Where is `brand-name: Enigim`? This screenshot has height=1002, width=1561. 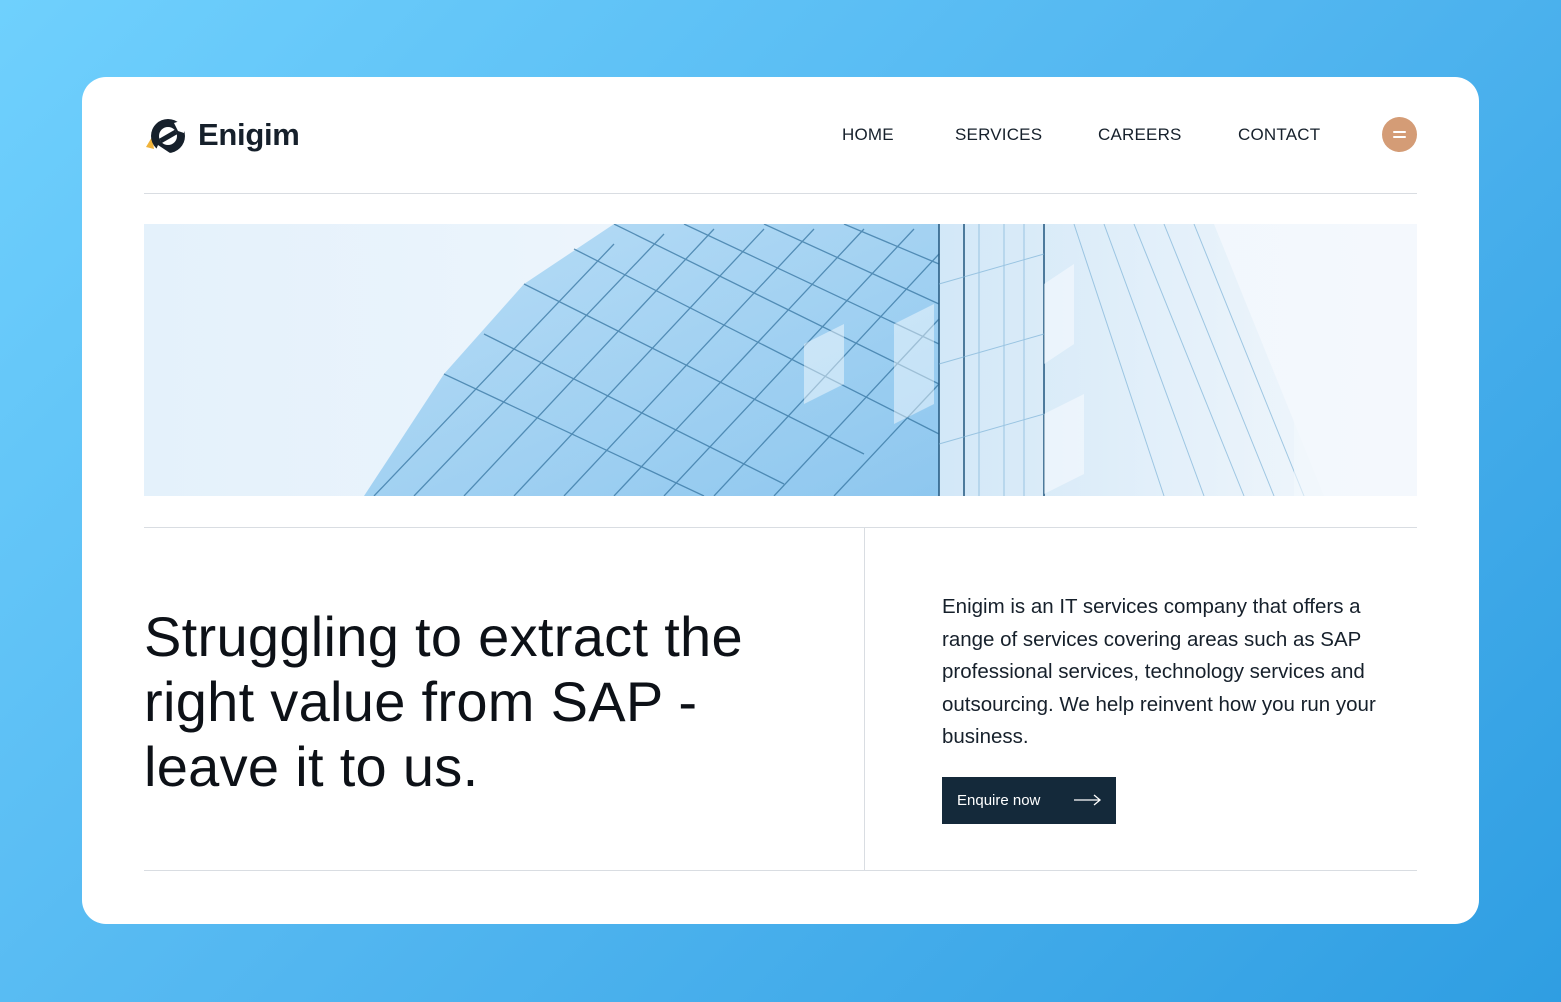 brand-name: Enigim is located at coordinates (249, 134).